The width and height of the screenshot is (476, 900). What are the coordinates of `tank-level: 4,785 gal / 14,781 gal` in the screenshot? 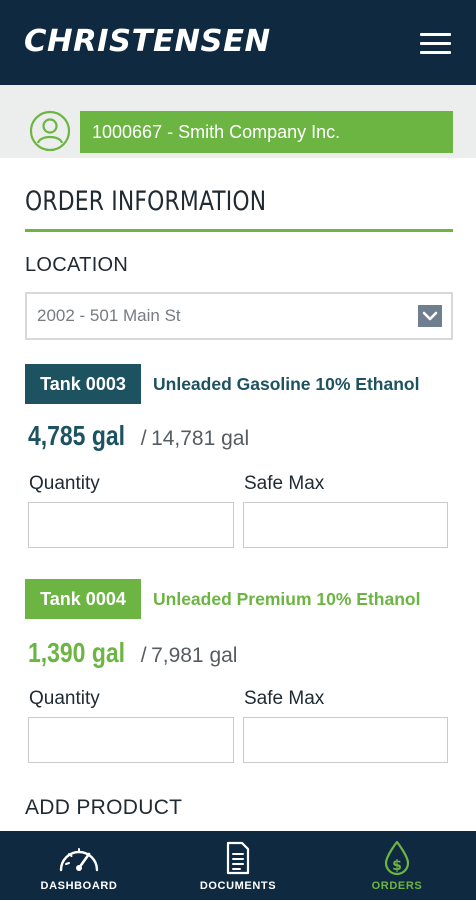 It's located at (138, 436).